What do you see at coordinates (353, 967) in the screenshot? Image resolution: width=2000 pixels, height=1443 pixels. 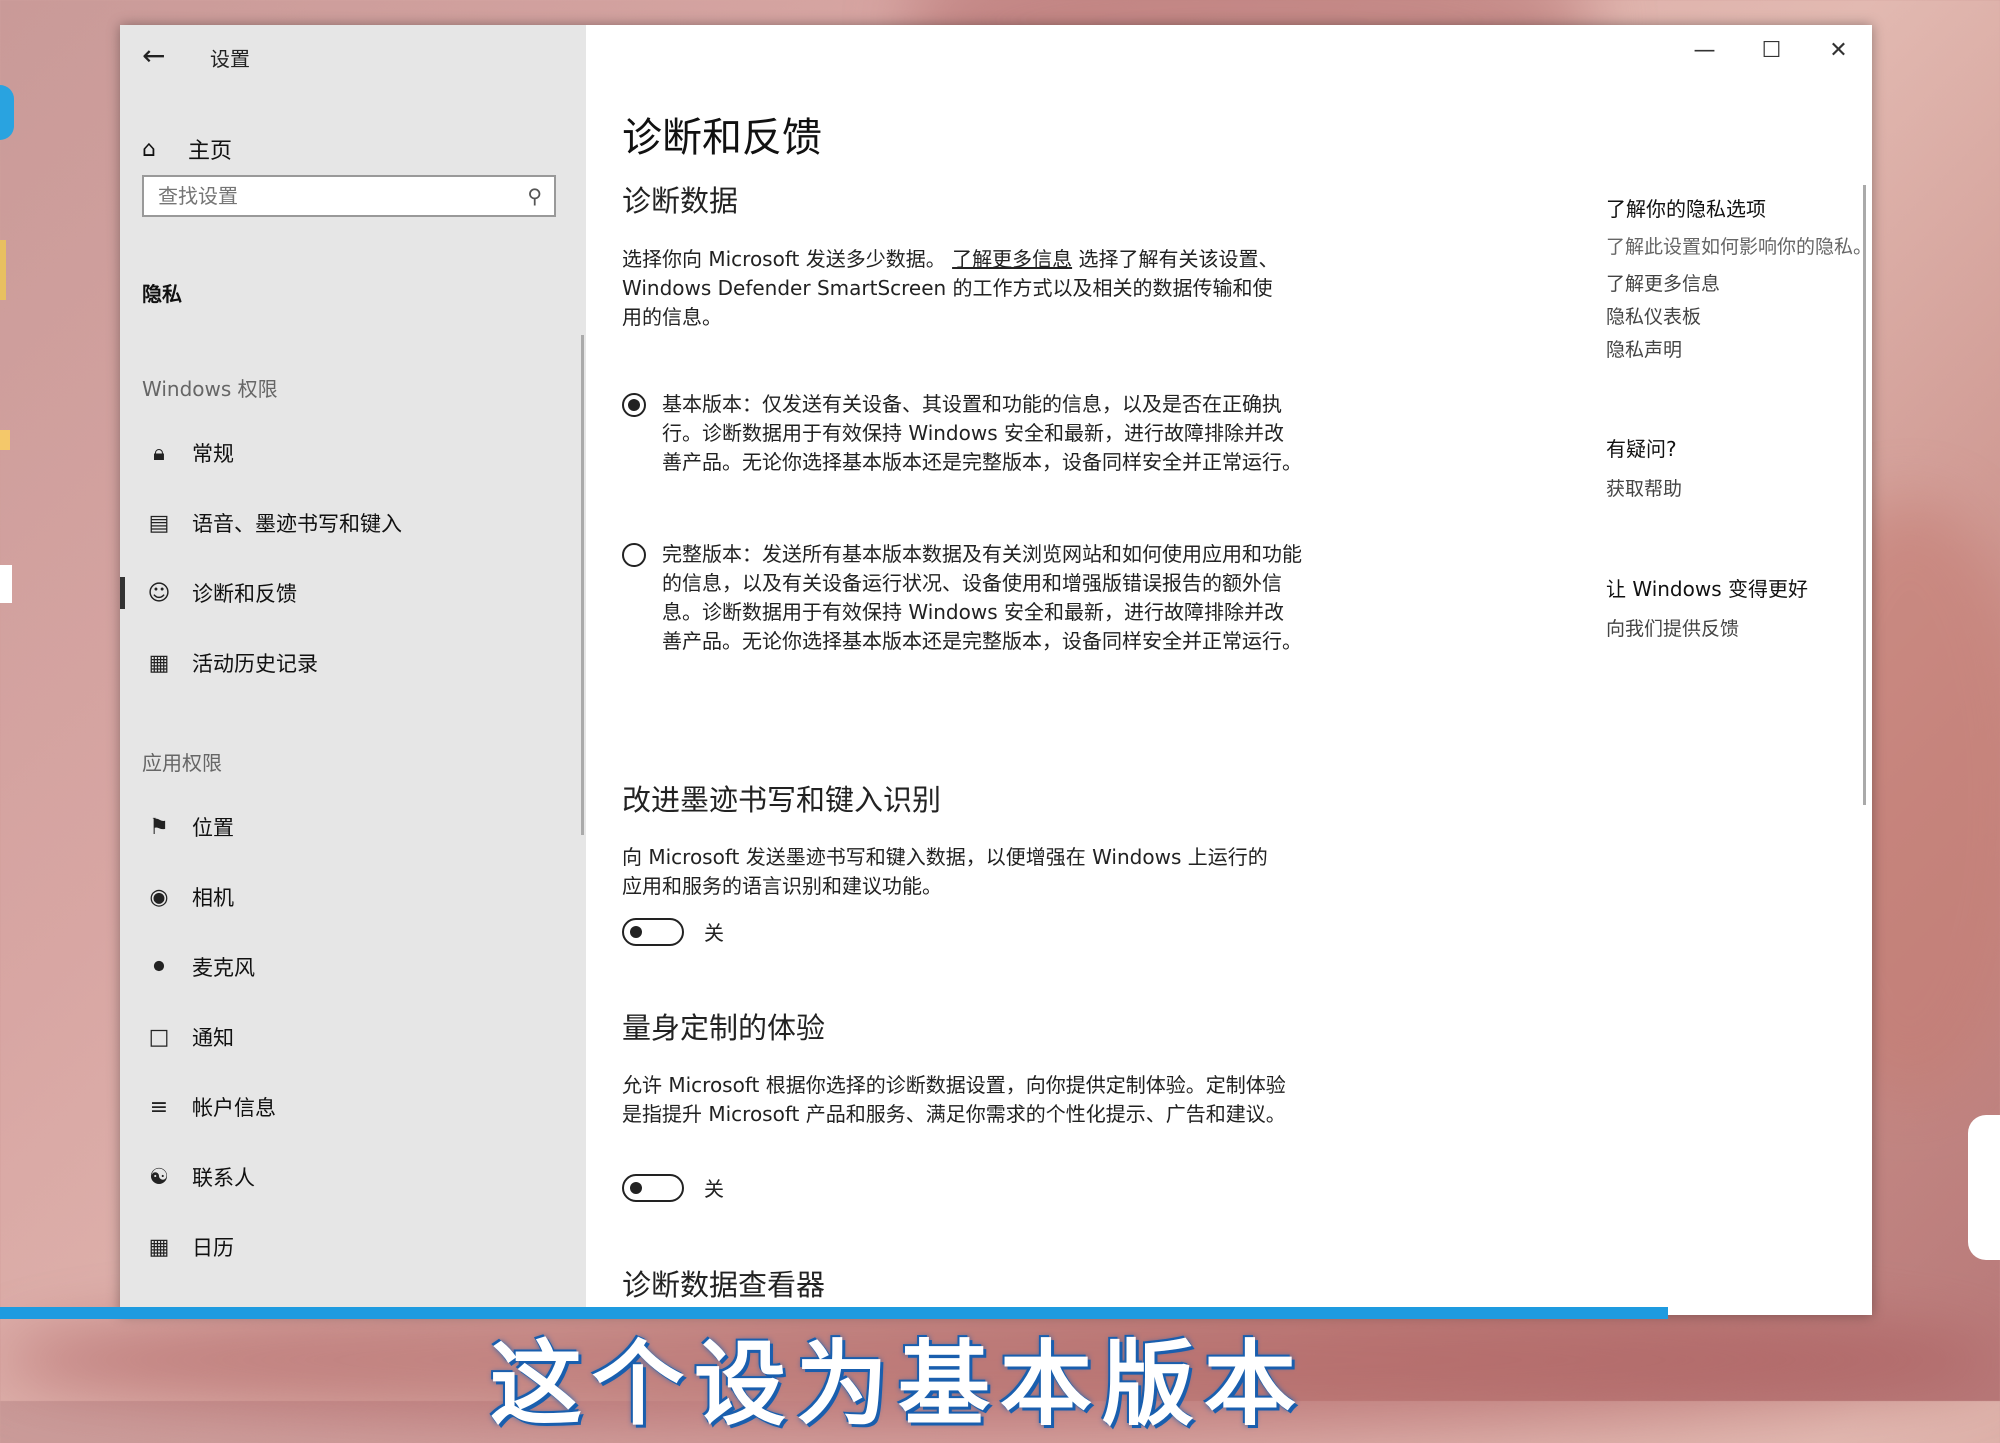 I see `sidebar-item-microphone: ⚫ 麦克风` at bounding box center [353, 967].